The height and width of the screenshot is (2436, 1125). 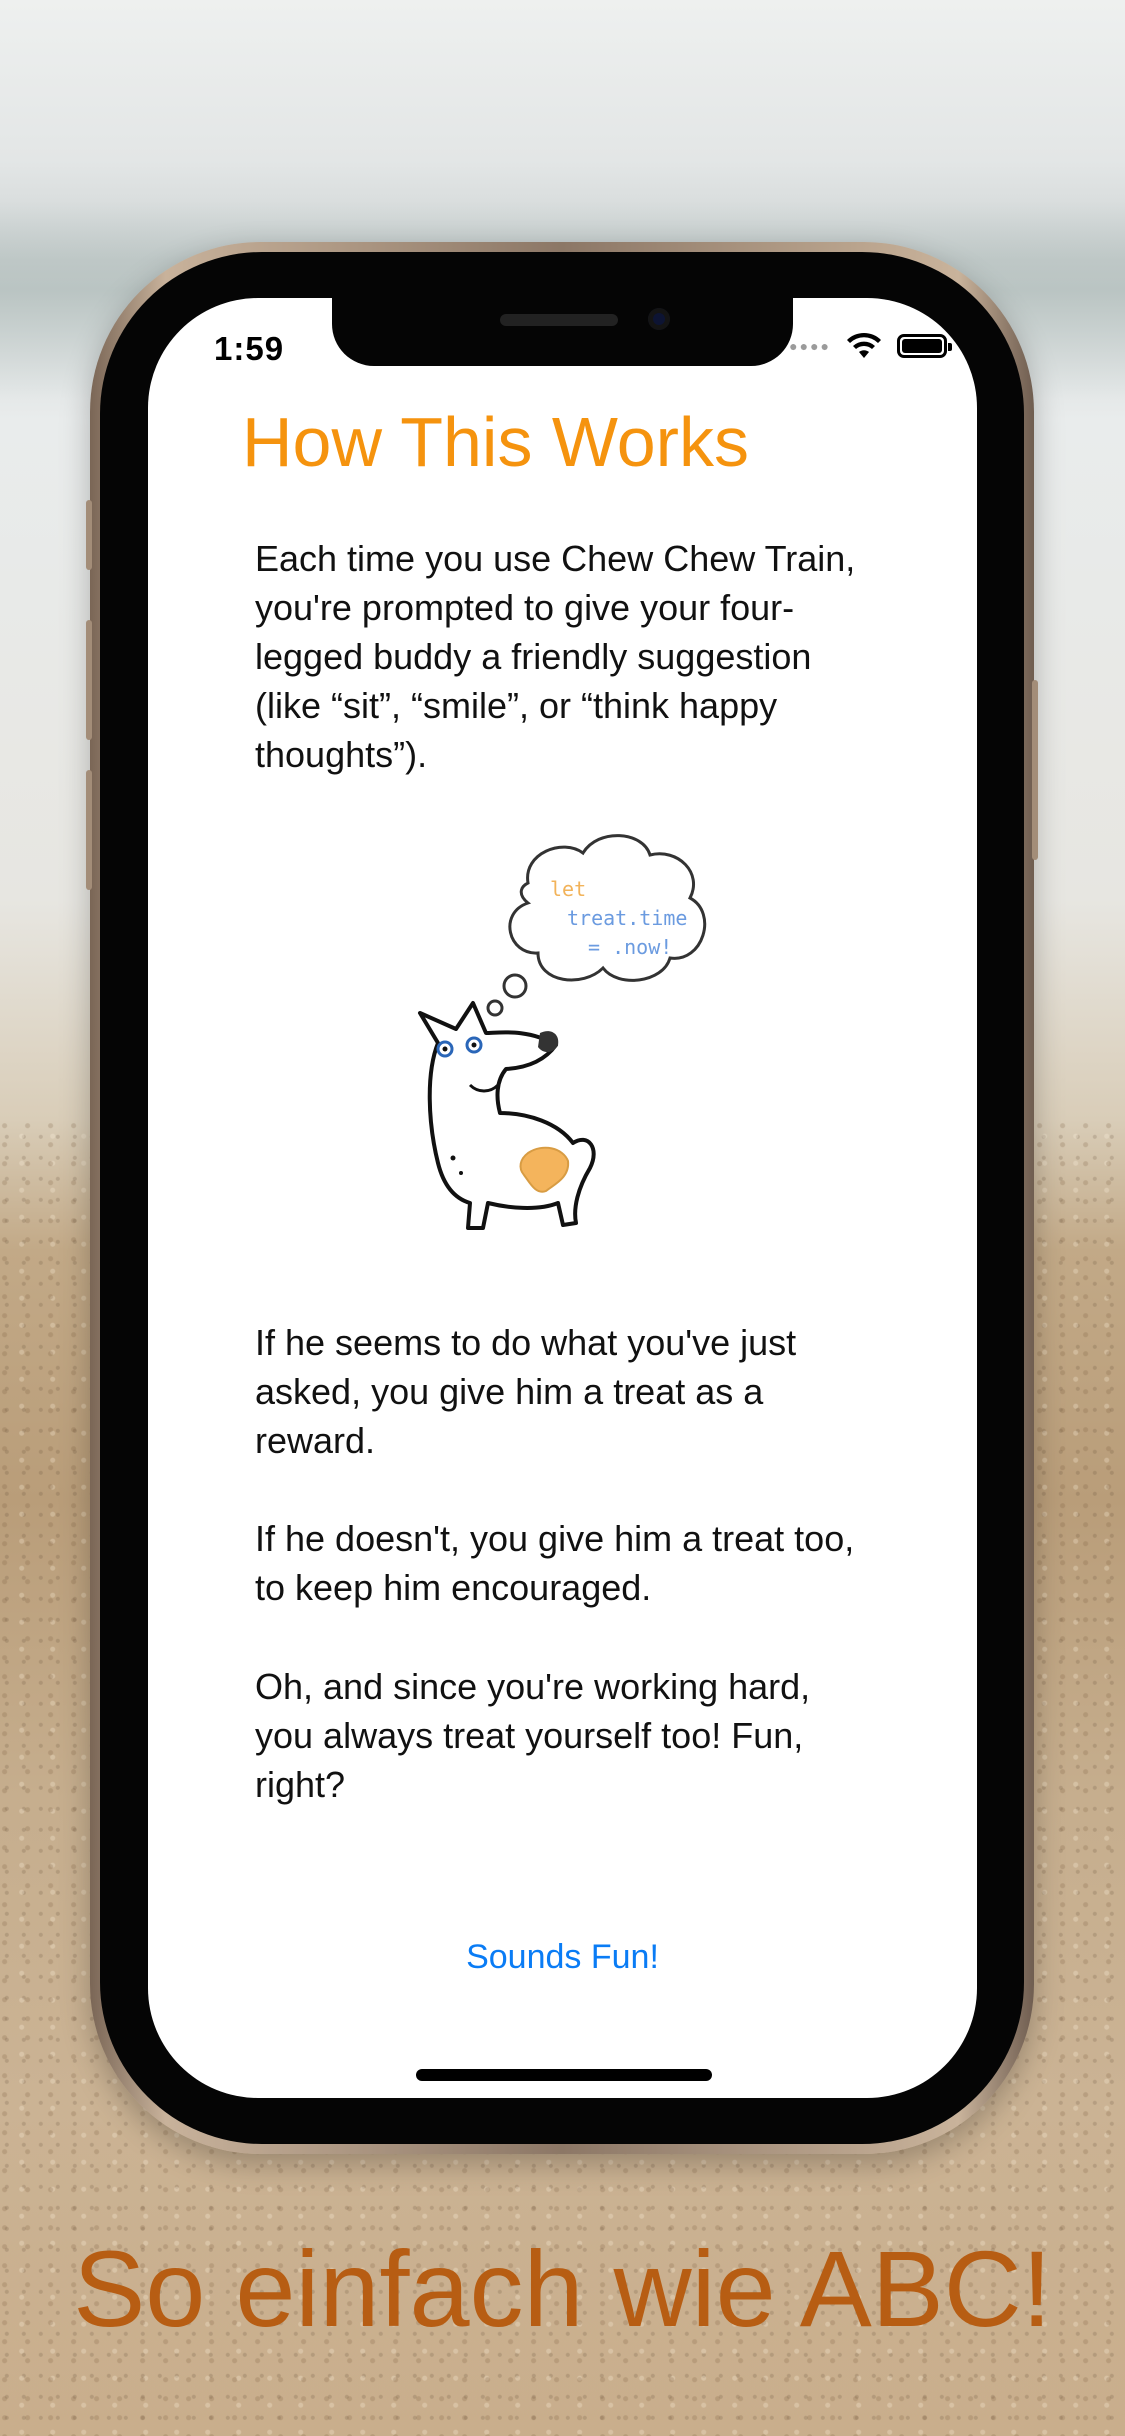 I want to click on page-title: How This Works, so click(x=495, y=442).